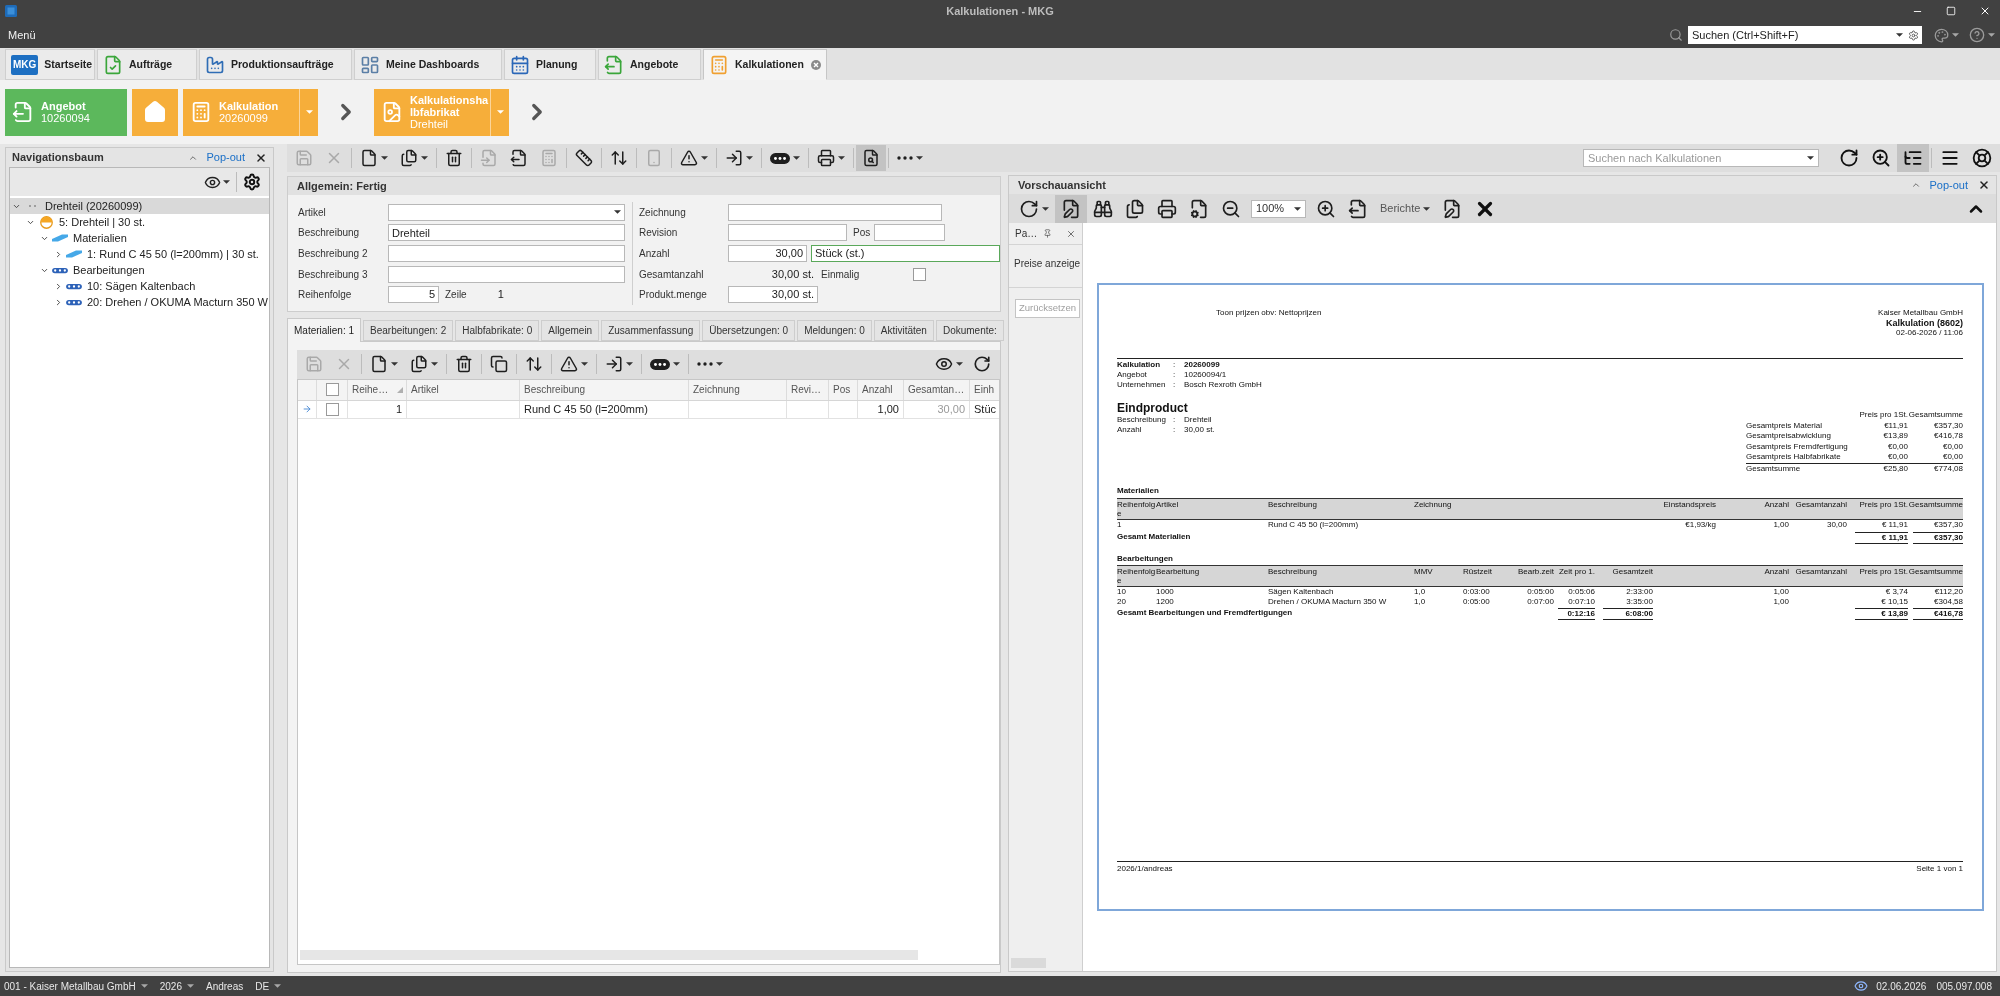 The image size is (2000, 996). I want to click on zoom-dropdown: 100%, so click(1278, 208).